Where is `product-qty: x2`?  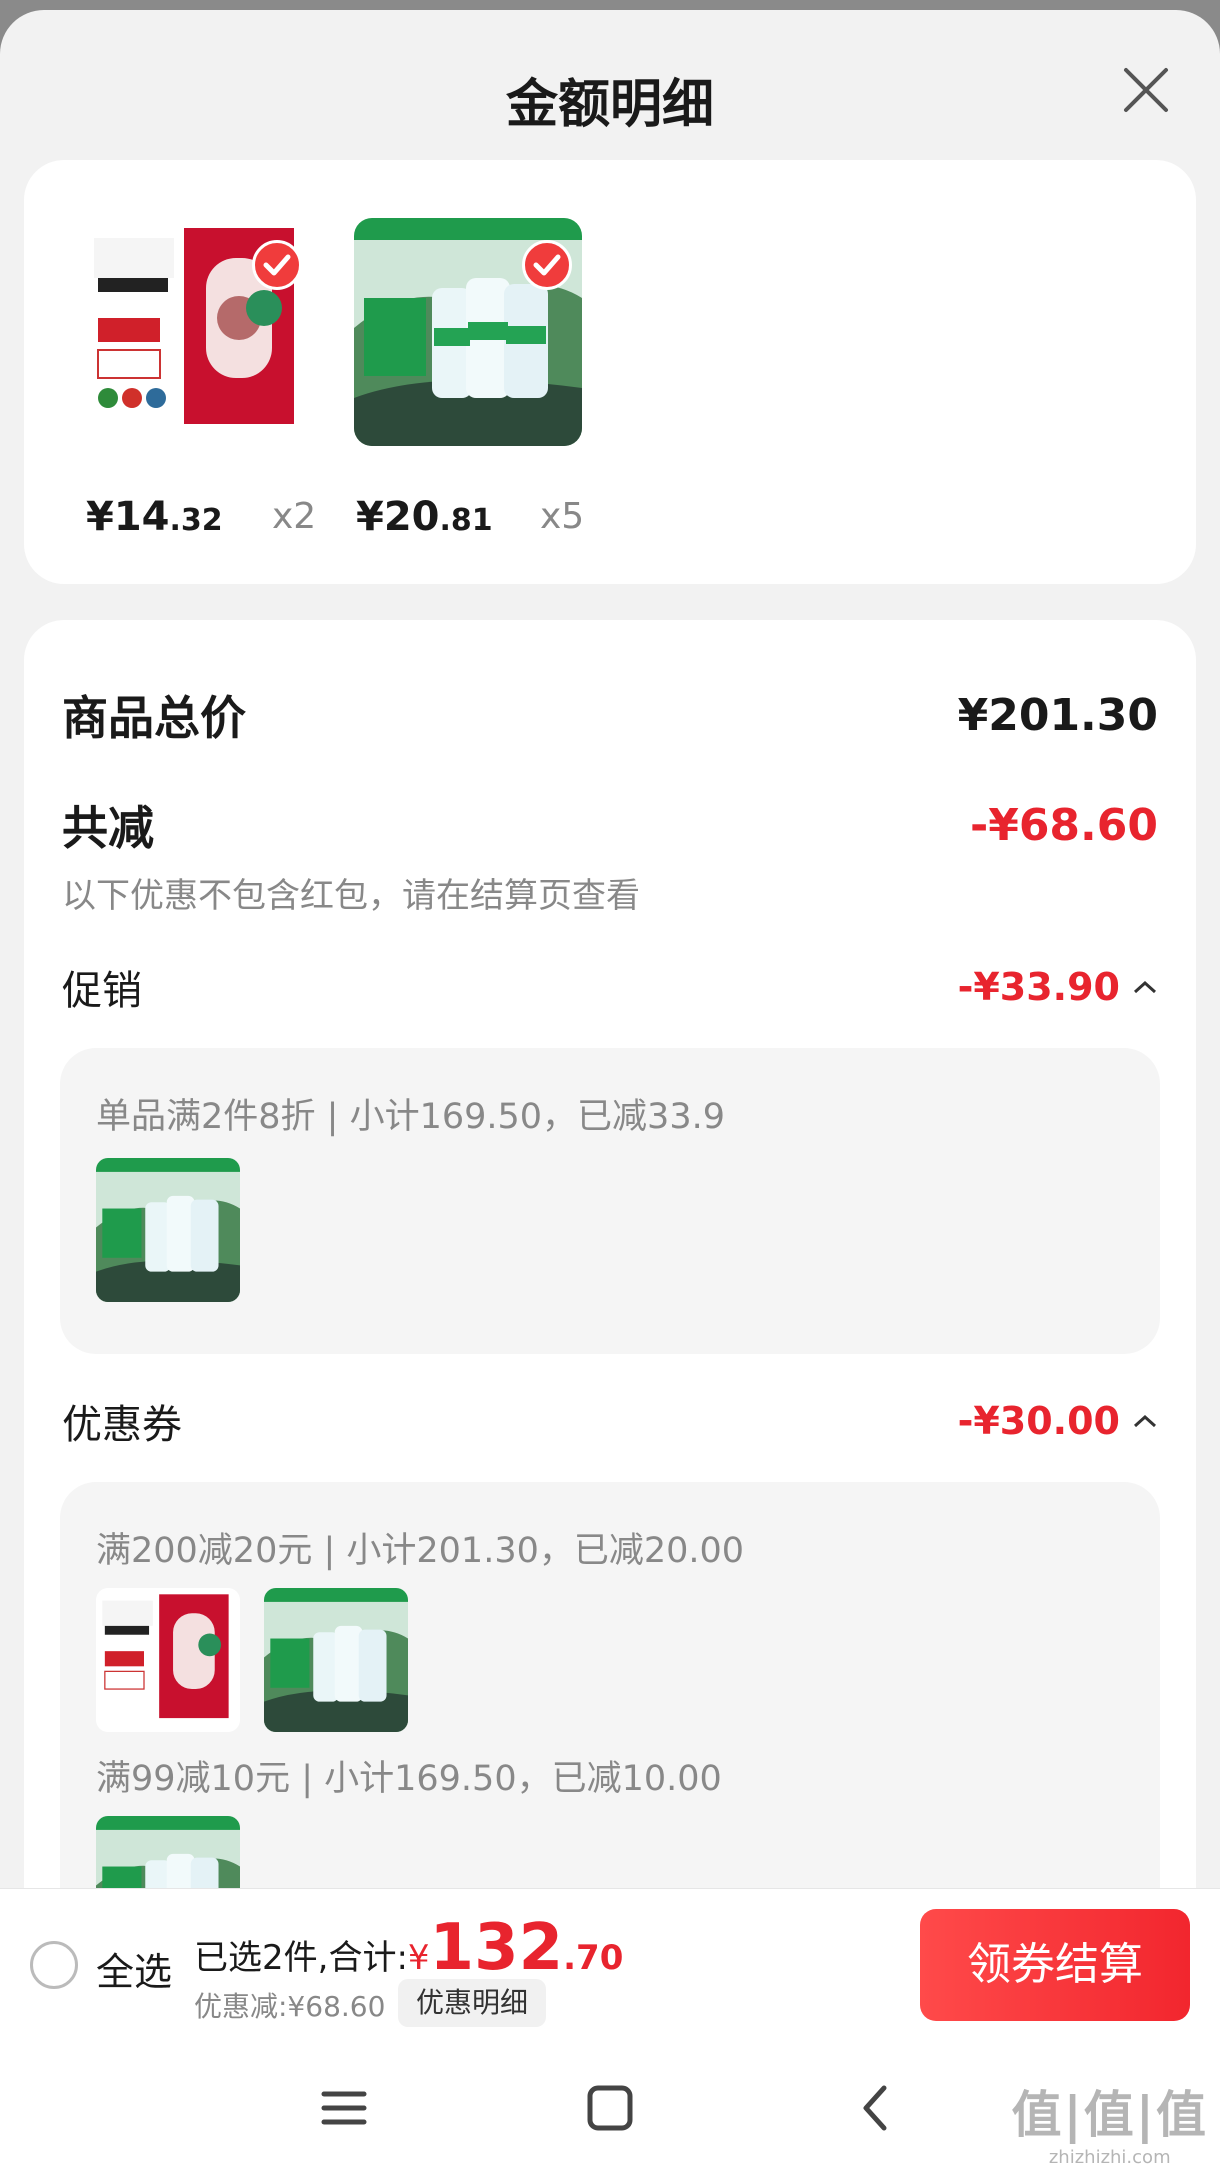 product-qty: x2 is located at coordinates (294, 516).